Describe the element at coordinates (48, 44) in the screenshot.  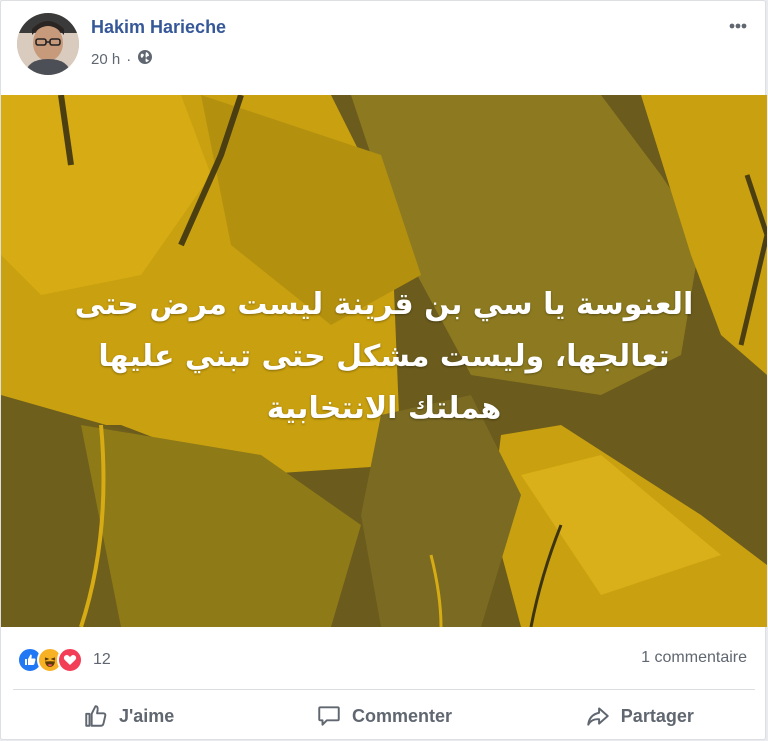
I see `author-avatar` at that location.